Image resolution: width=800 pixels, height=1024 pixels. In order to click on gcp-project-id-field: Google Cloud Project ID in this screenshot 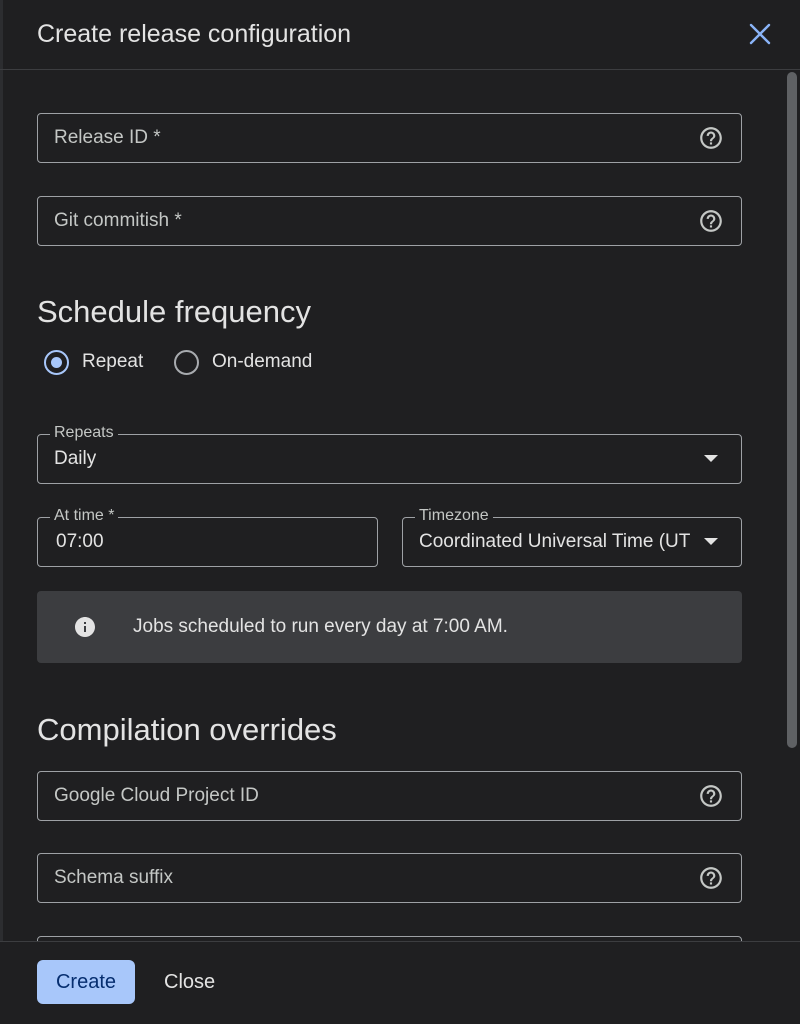, I will do `click(389, 796)`.